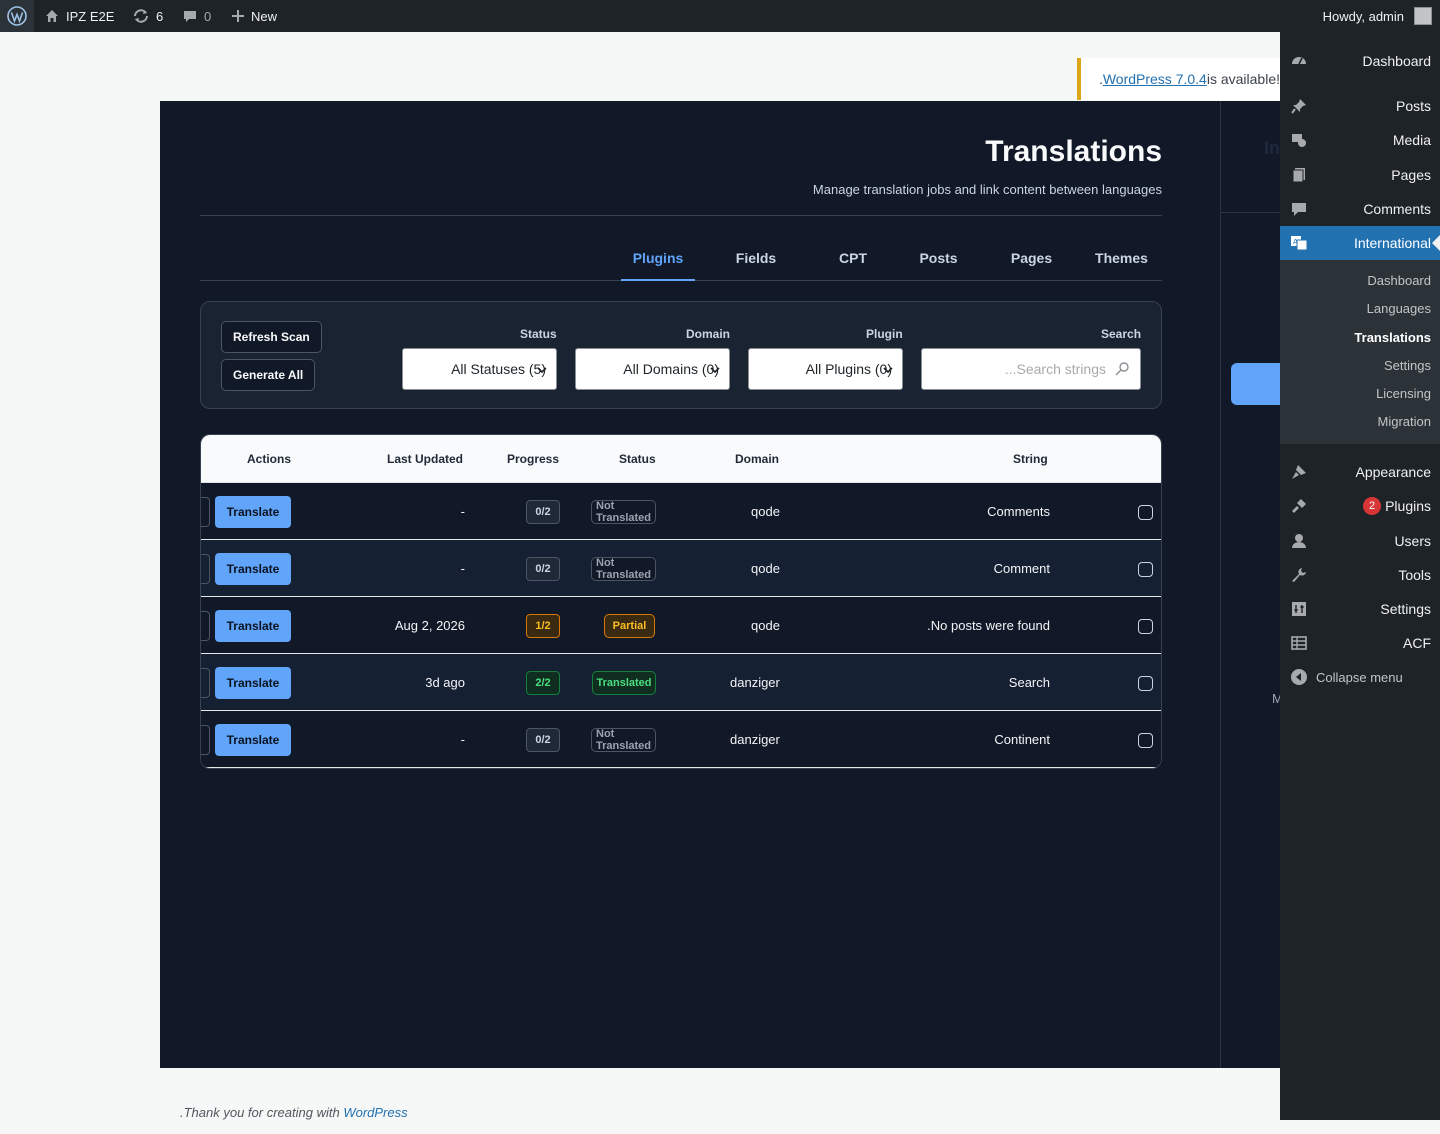 Image resolution: width=1440 pixels, height=1134 pixels. What do you see at coordinates (1121, 261) in the screenshot?
I see `tab-themes: Themes` at bounding box center [1121, 261].